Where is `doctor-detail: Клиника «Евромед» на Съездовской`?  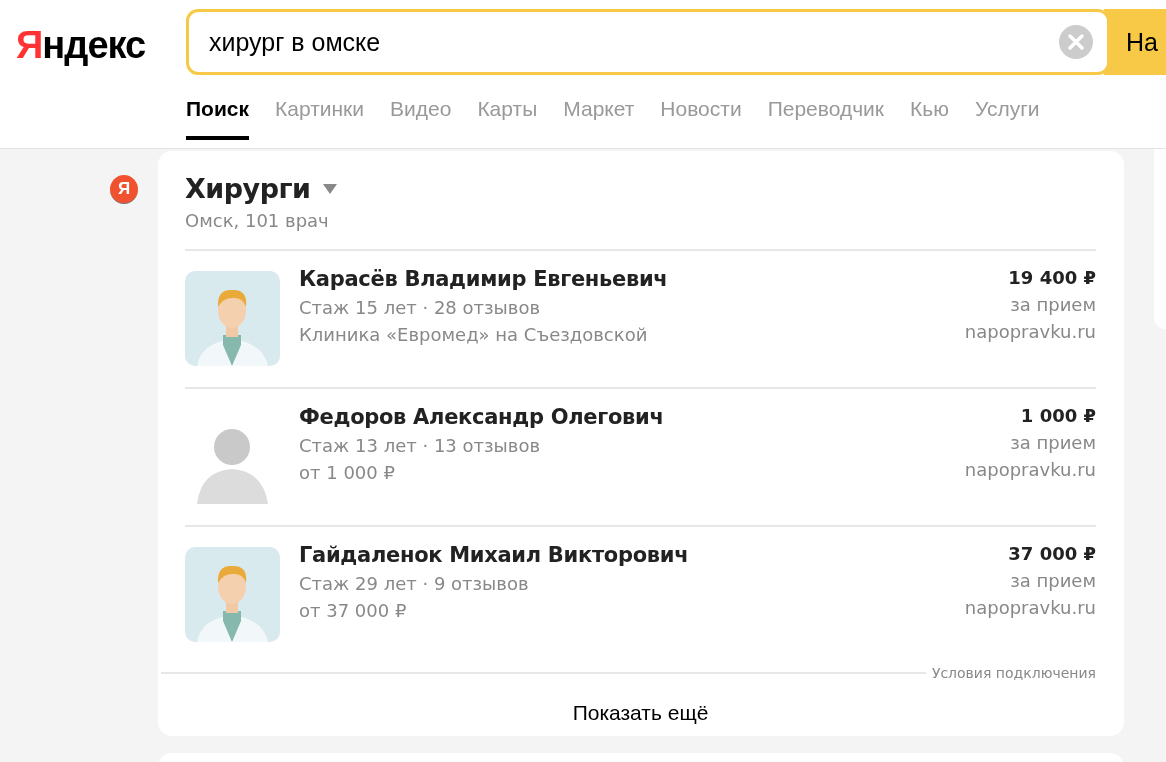 doctor-detail: Клиника «Евромед» на Съездовской is located at coordinates (474, 334).